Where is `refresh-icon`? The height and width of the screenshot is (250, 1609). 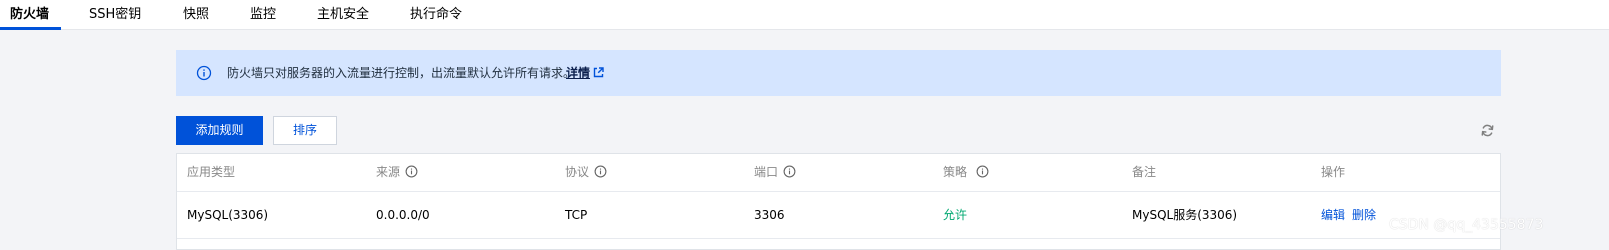 refresh-icon is located at coordinates (1487, 130).